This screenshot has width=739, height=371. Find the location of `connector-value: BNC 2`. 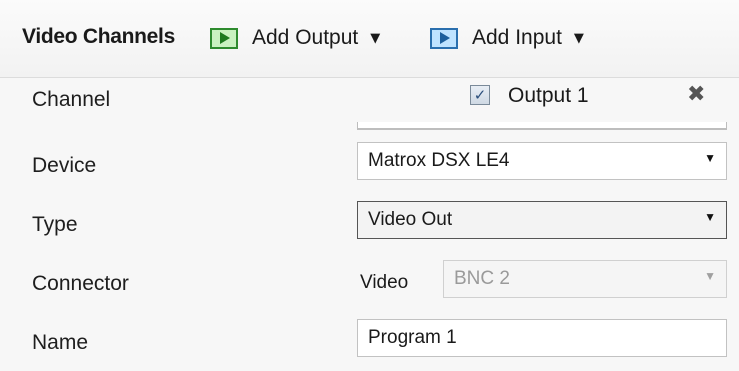

connector-value: BNC 2 is located at coordinates (482, 278).